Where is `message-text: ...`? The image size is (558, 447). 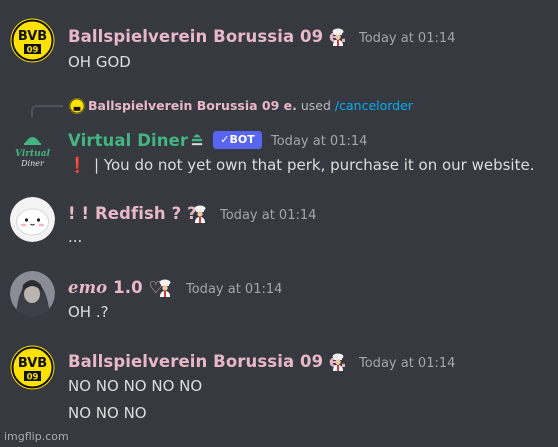 message-text: ... is located at coordinates (75, 237).